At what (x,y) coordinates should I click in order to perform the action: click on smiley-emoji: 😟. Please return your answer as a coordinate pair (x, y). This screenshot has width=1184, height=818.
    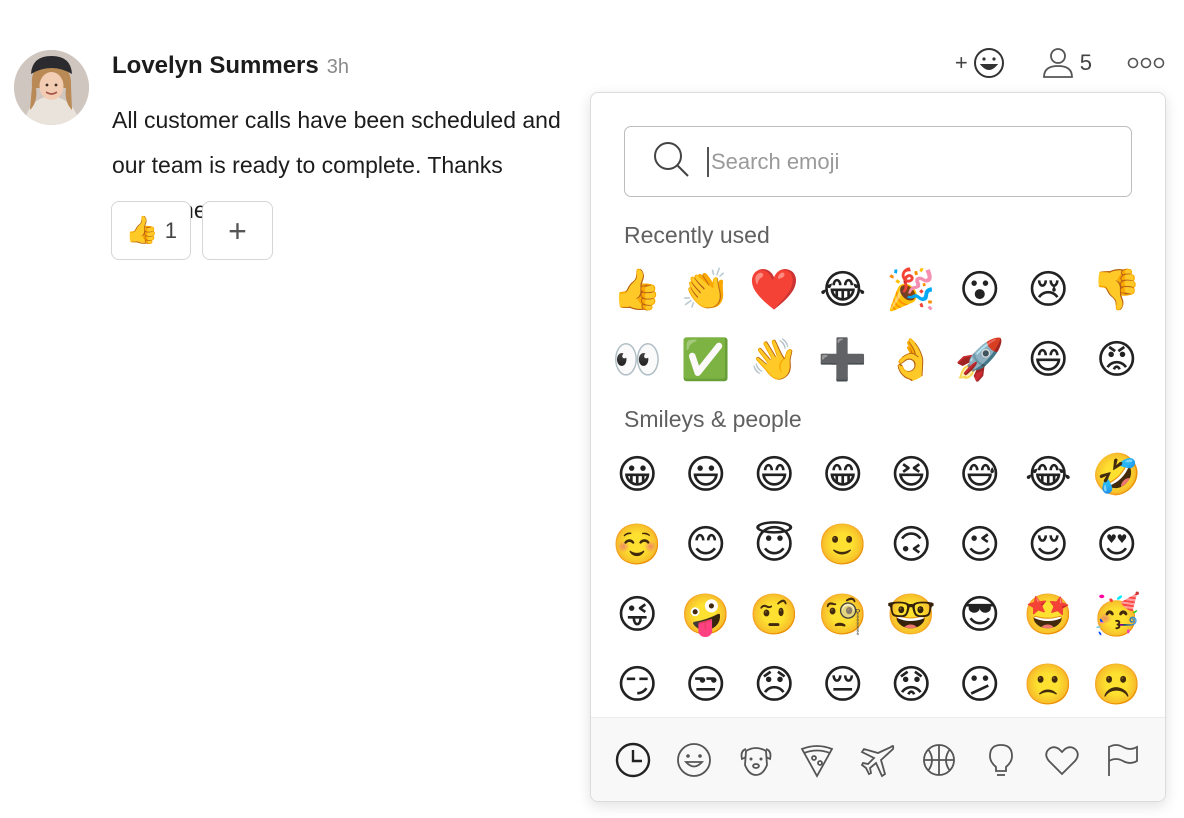
    Looking at the image, I should click on (911, 685).